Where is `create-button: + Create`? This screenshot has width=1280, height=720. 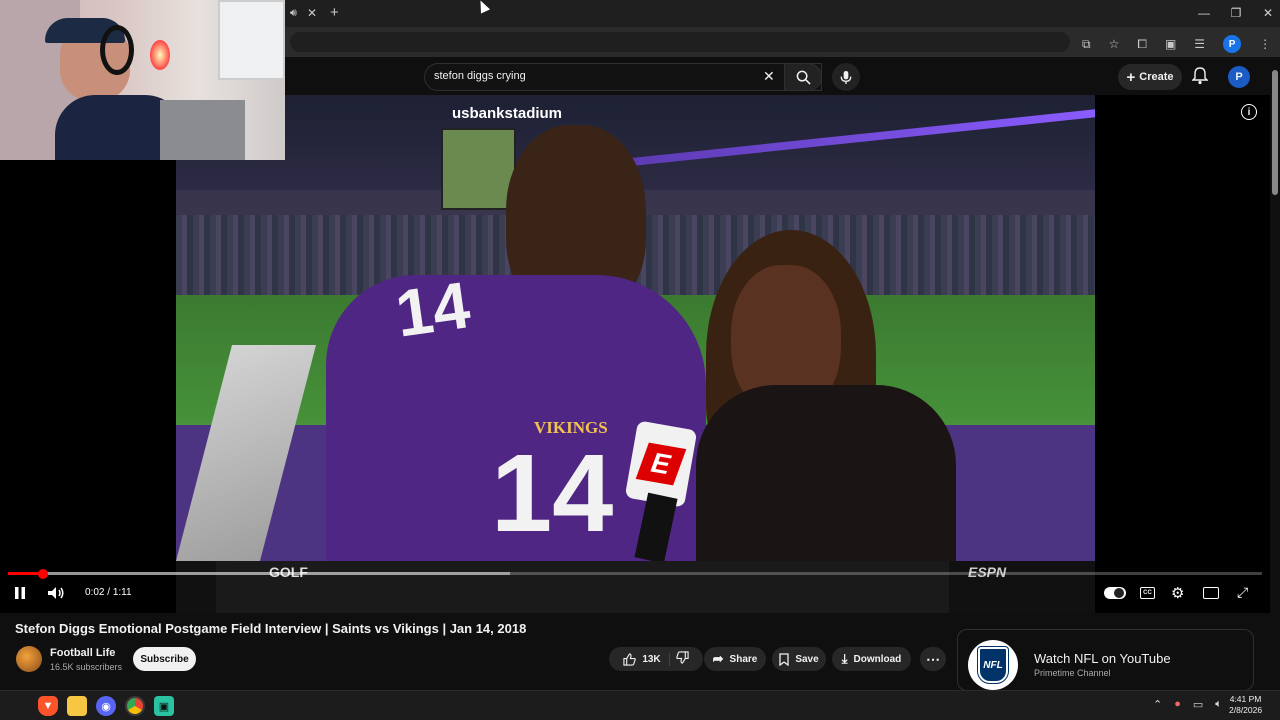 create-button: + Create is located at coordinates (1150, 77).